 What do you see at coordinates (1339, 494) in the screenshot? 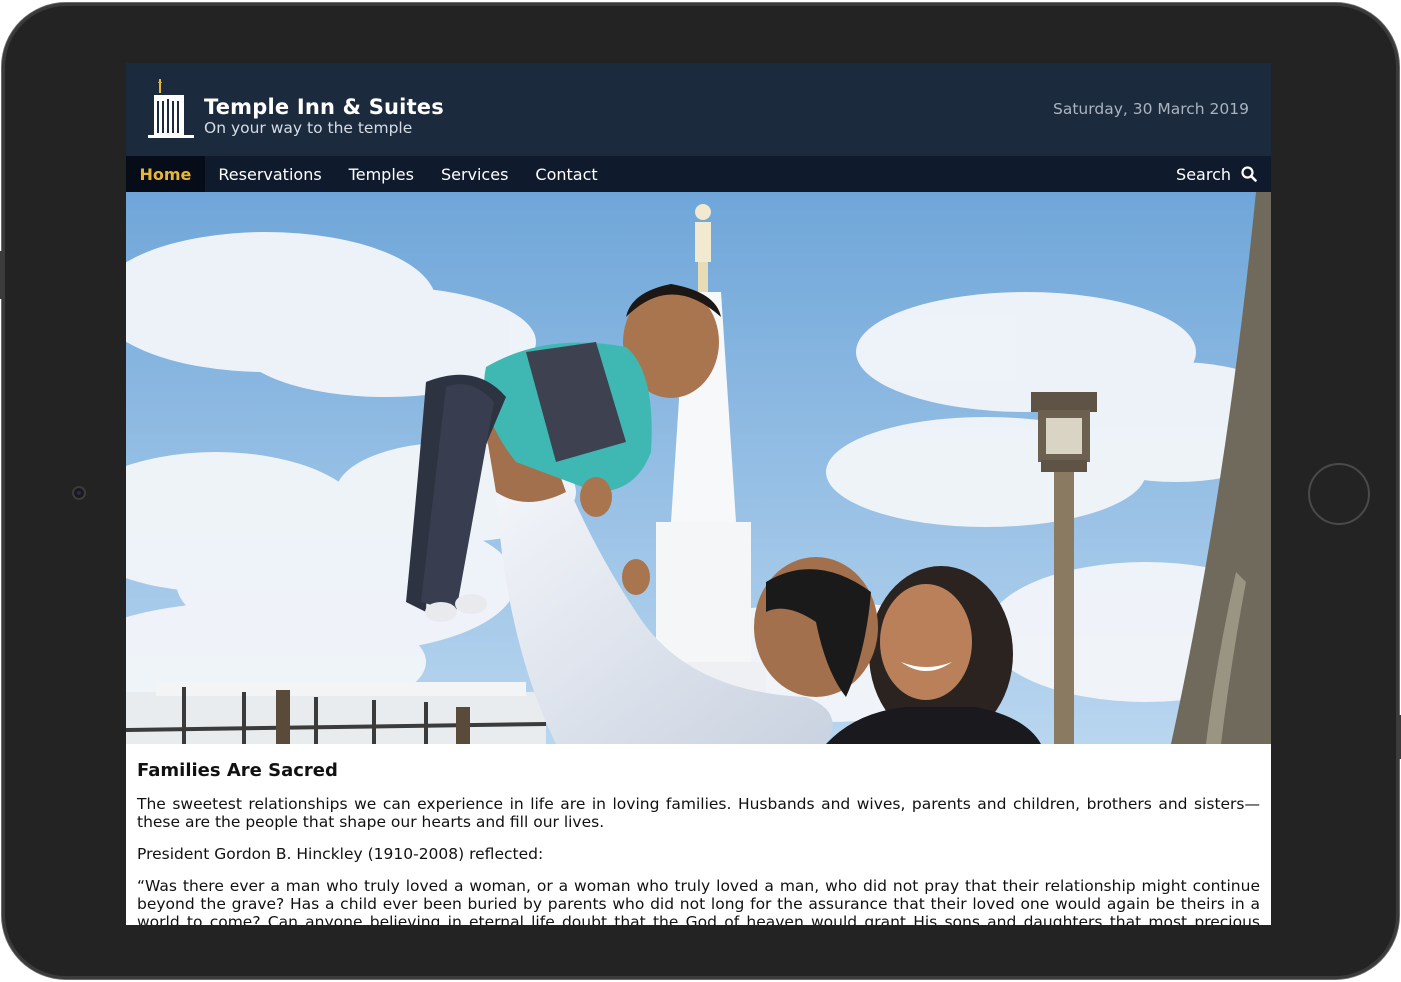
I see `home-button` at bounding box center [1339, 494].